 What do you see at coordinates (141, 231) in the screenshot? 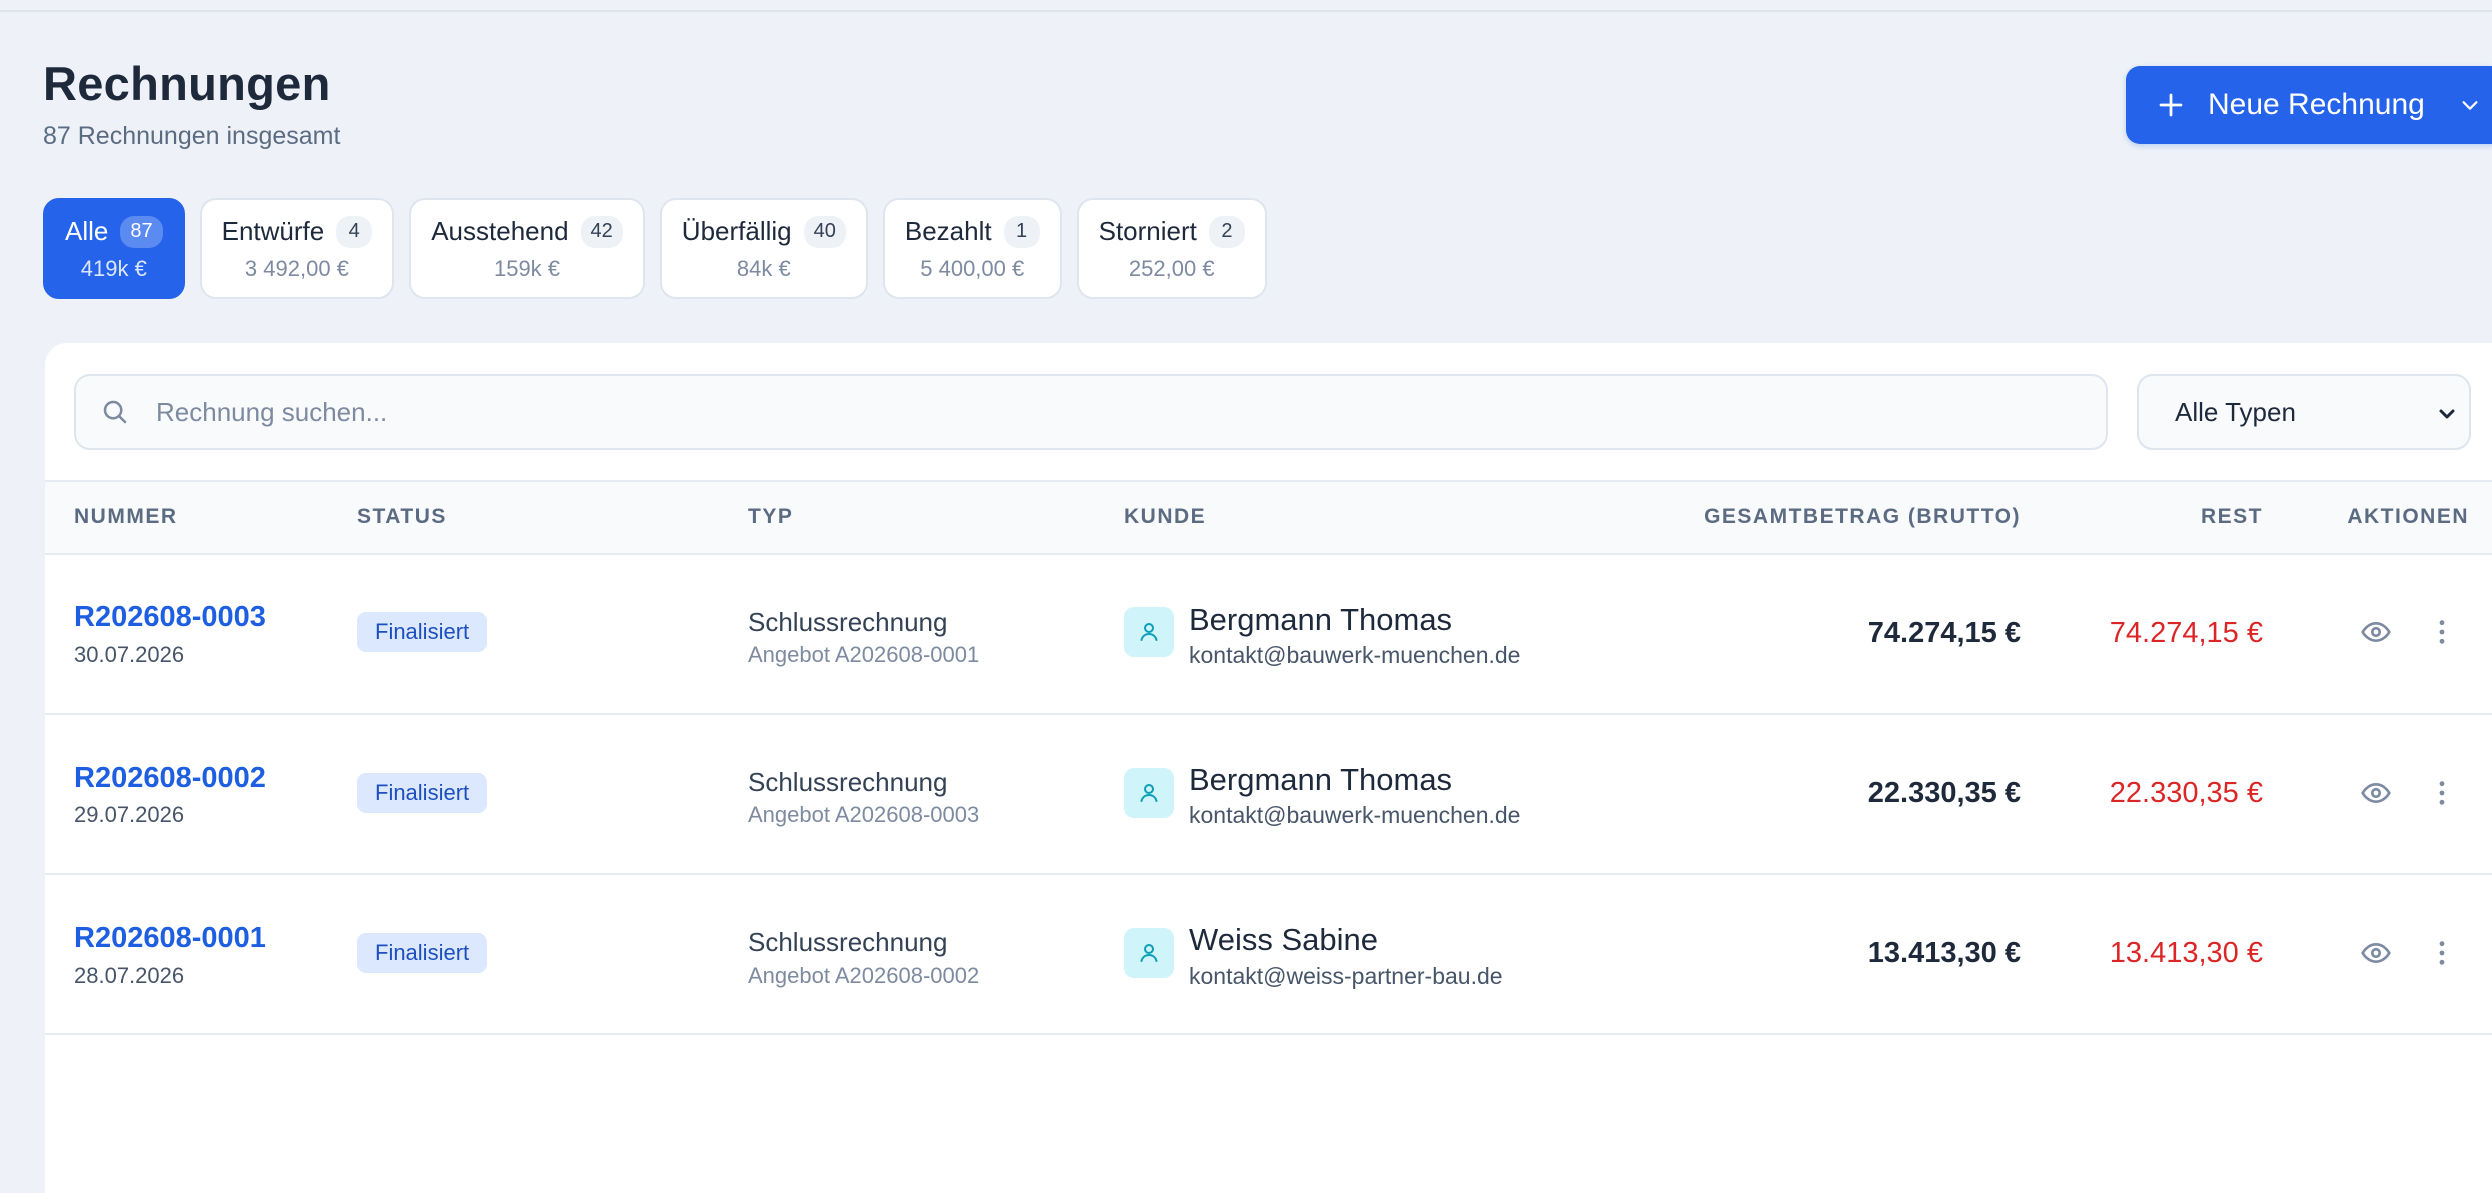
I see `filter-chip-count: 87` at bounding box center [141, 231].